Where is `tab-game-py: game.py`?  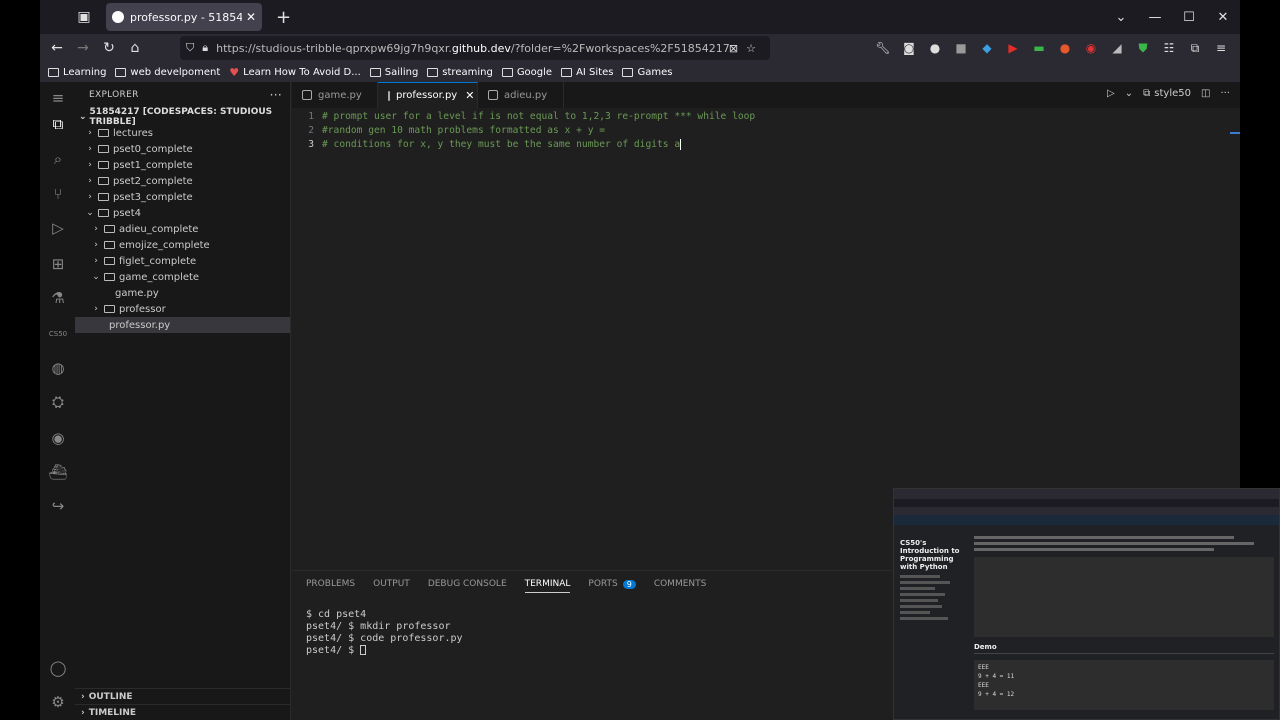
tab-game-py: game.py is located at coordinates (335, 95).